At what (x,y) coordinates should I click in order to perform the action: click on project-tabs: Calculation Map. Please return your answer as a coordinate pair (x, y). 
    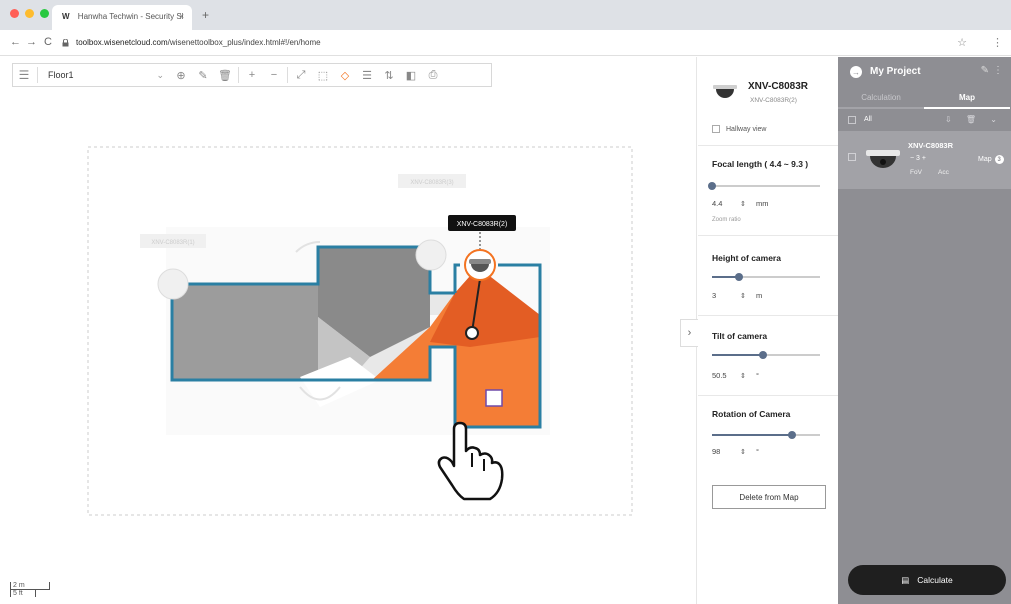
    Looking at the image, I should click on (924, 99).